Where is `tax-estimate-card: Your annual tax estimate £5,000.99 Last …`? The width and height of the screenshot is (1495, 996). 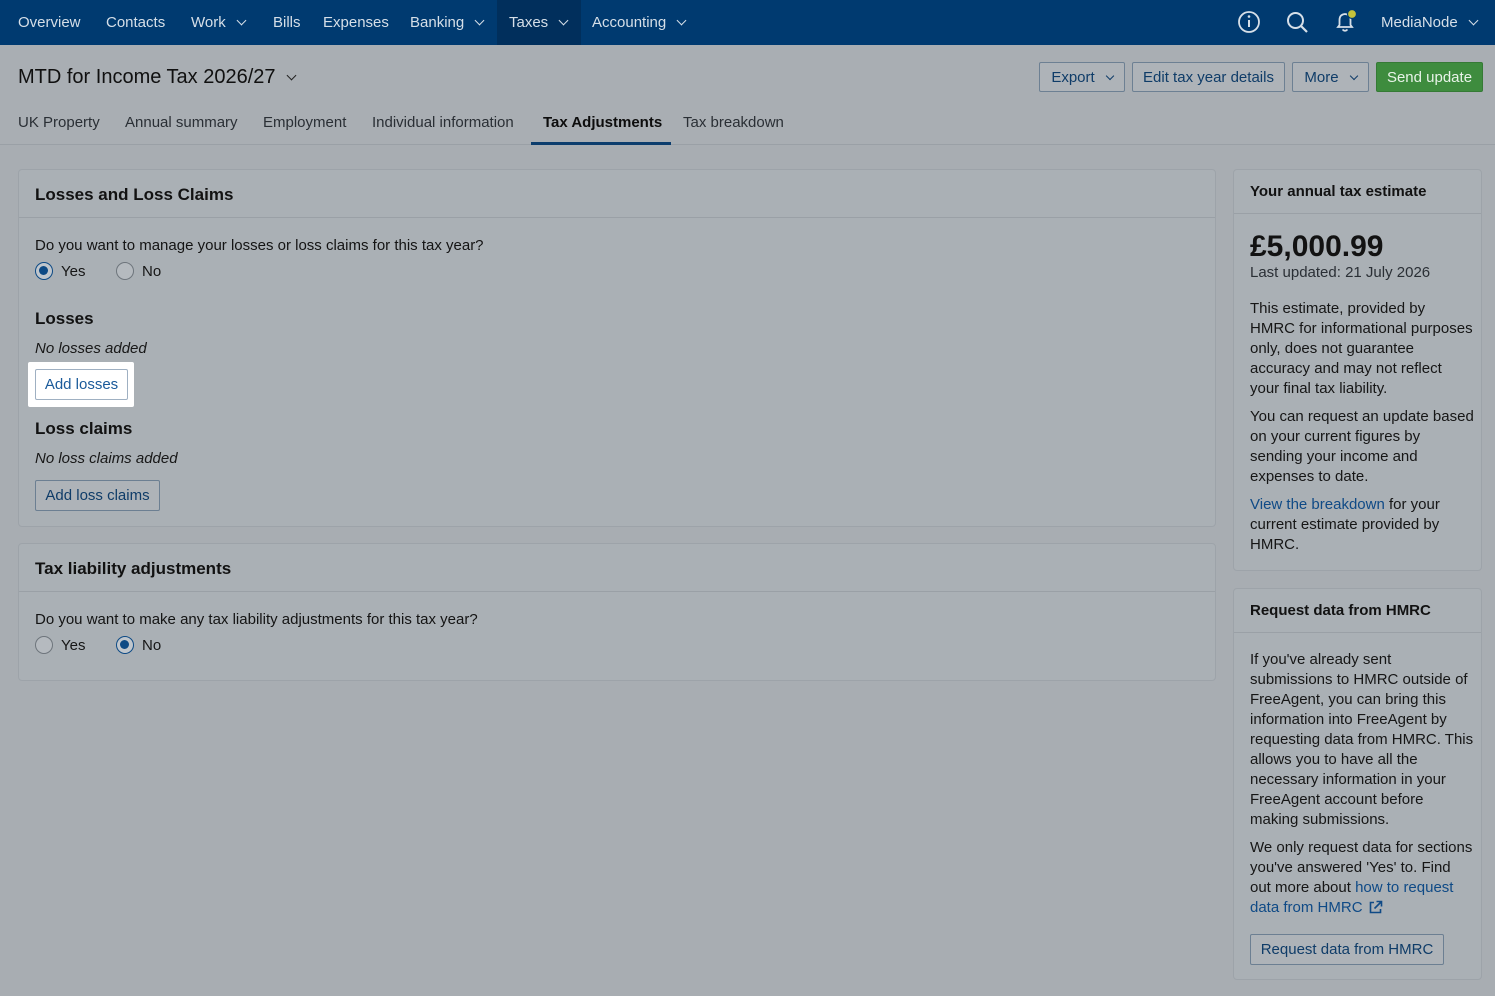
tax-estimate-card: Your annual tax estimate £5,000.99 Last … is located at coordinates (1357, 370).